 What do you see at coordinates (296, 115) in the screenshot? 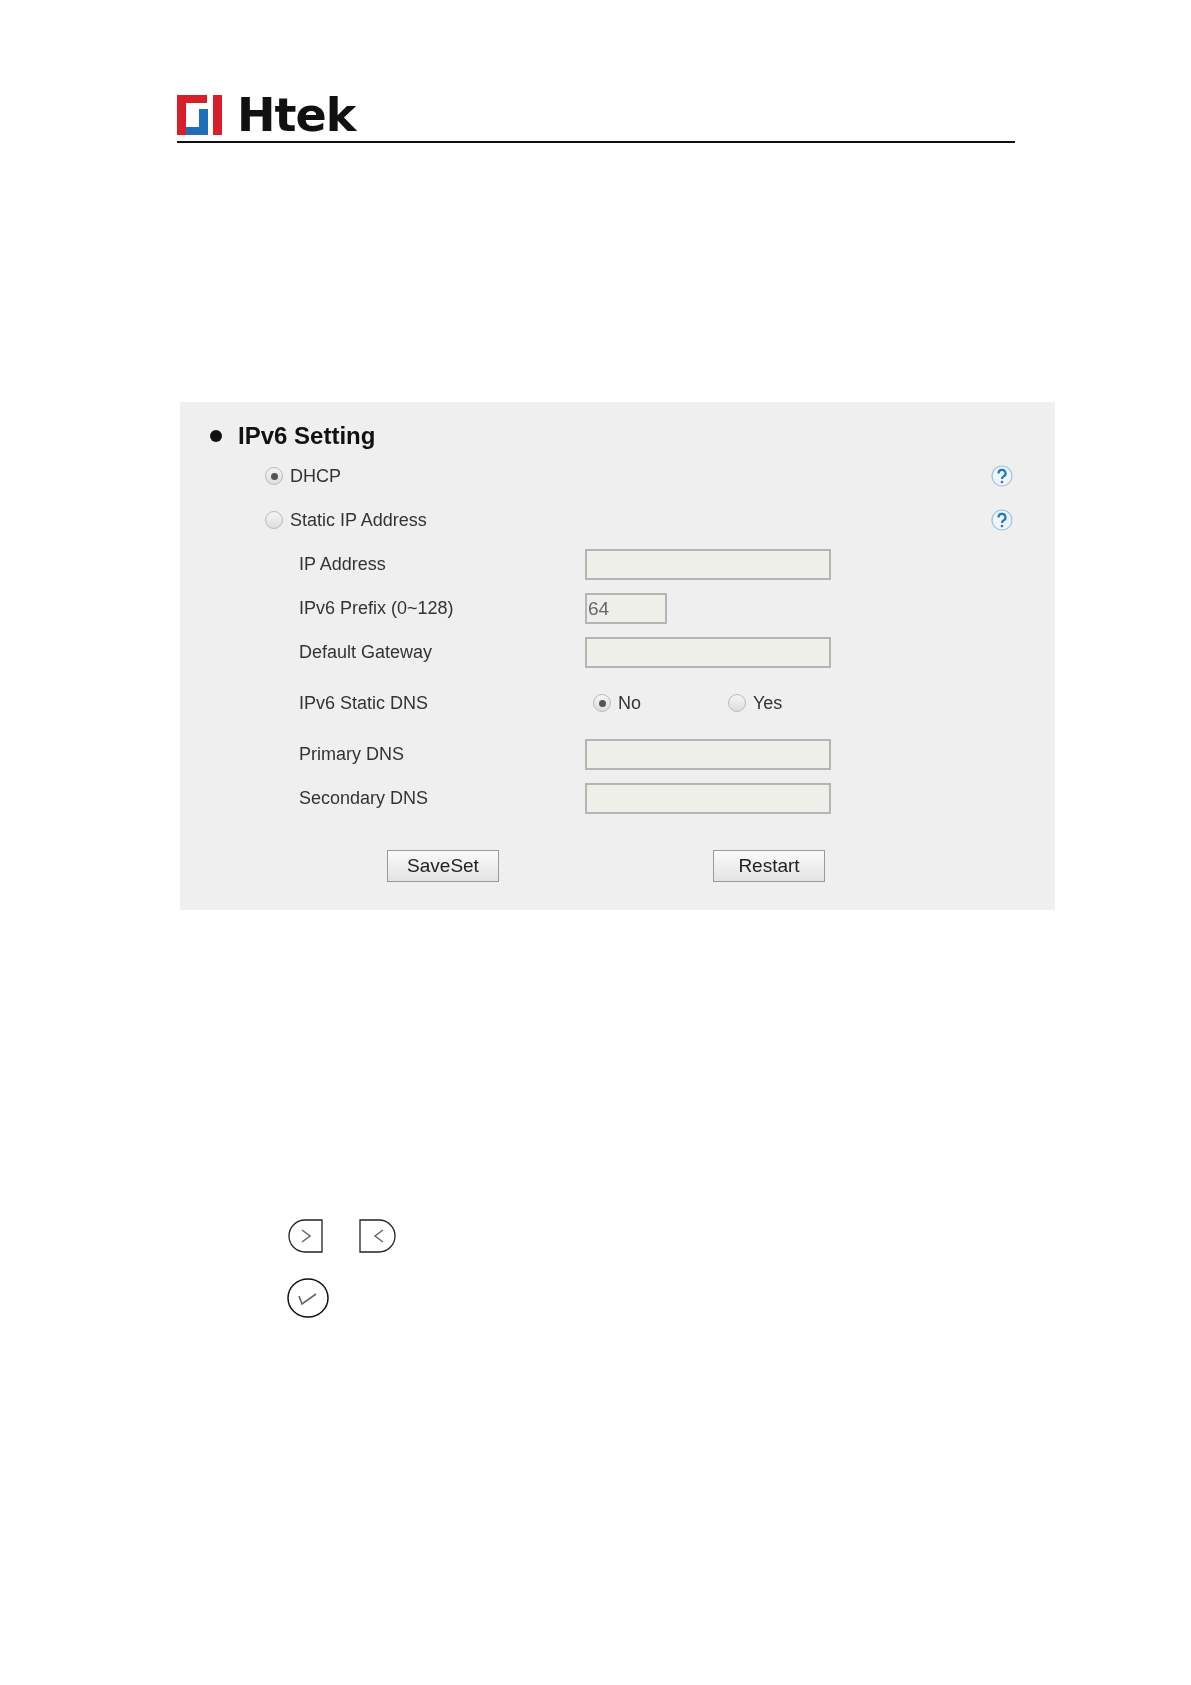
I see `logo-text: Htek` at bounding box center [296, 115].